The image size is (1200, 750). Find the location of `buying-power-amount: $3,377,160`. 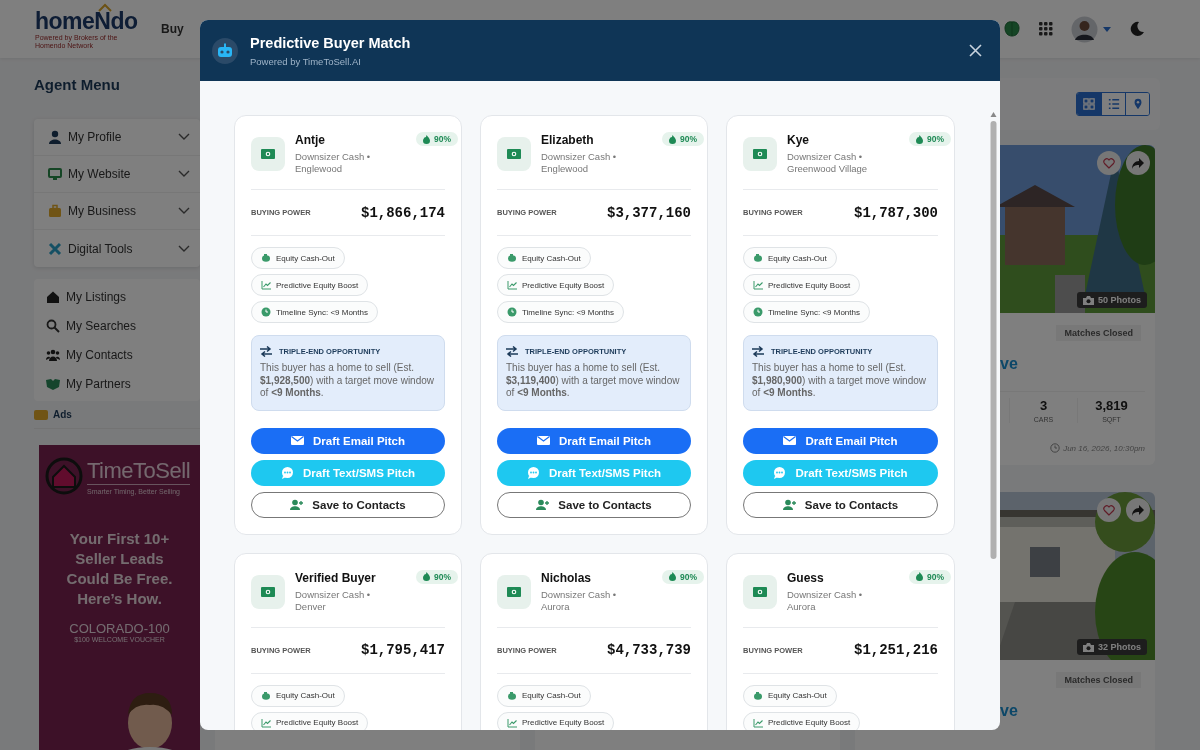

buying-power-amount: $3,377,160 is located at coordinates (649, 212).